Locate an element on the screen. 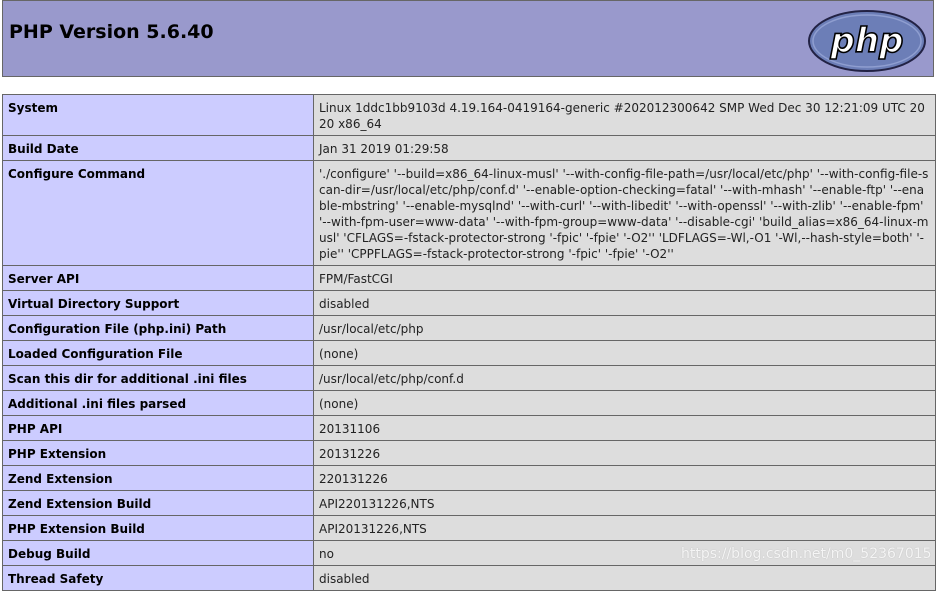 This screenshot has width=940, height=591. row-value: API20131226,NTS is located at coordinates (624, 528).